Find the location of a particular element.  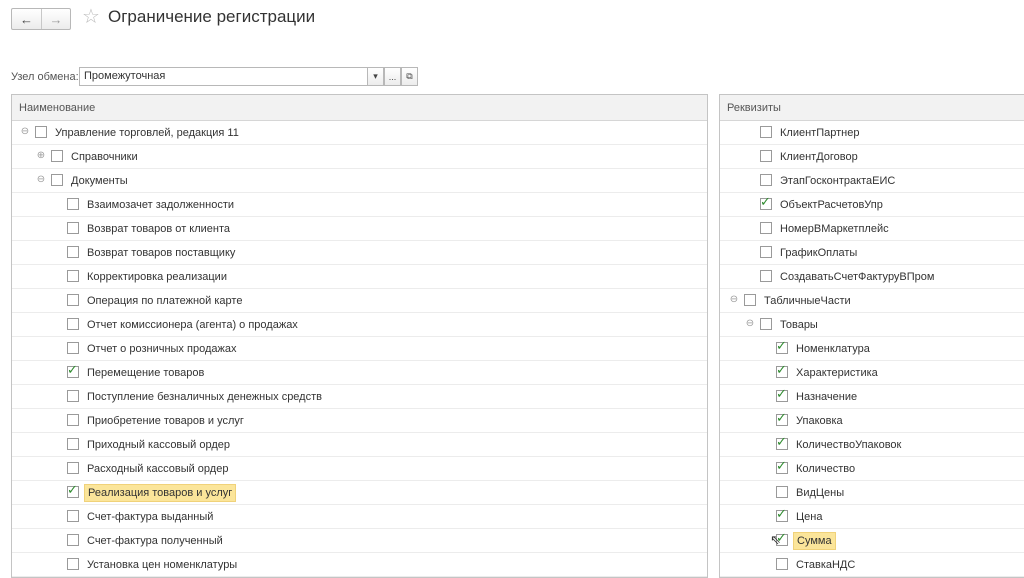

tree-row: НомерВМаркетплейс is located at coordinates (872, 229).